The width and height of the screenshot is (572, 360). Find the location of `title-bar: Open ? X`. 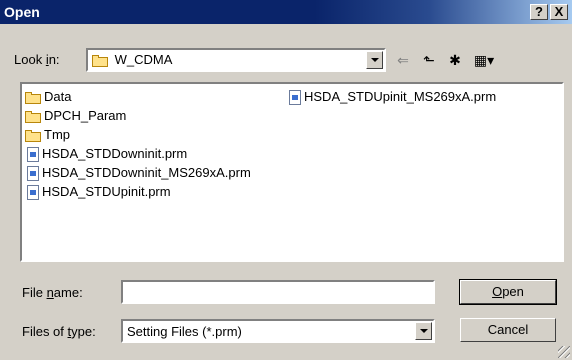

title-bar: Open ? X is located at coordinates (286, 12).